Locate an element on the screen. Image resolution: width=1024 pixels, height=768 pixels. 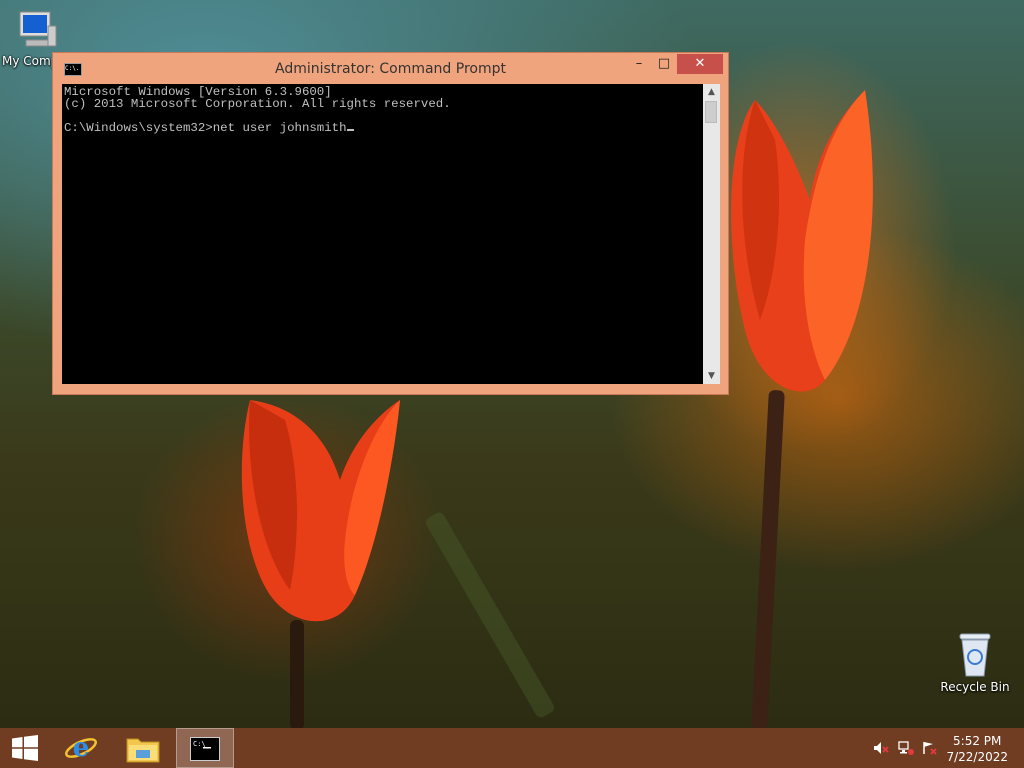
internet-explorer-icon: e is located at coordinates (81, 748).